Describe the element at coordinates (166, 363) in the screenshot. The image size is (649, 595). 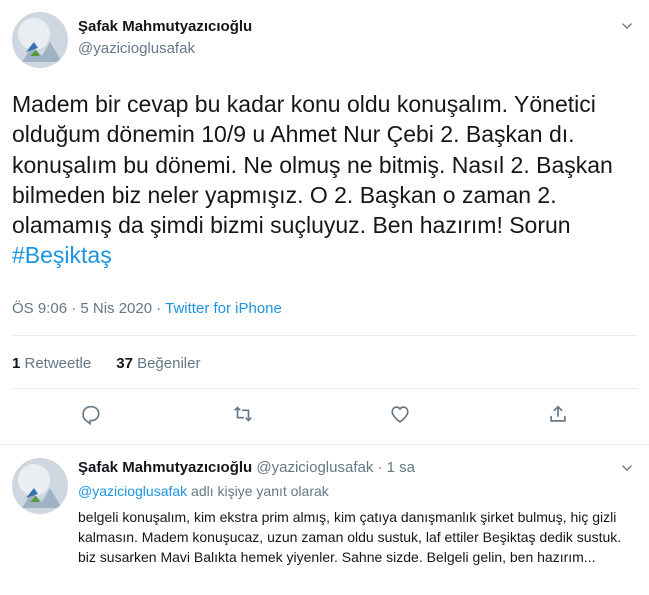
I see `like-label: Beğeniler` at that location.